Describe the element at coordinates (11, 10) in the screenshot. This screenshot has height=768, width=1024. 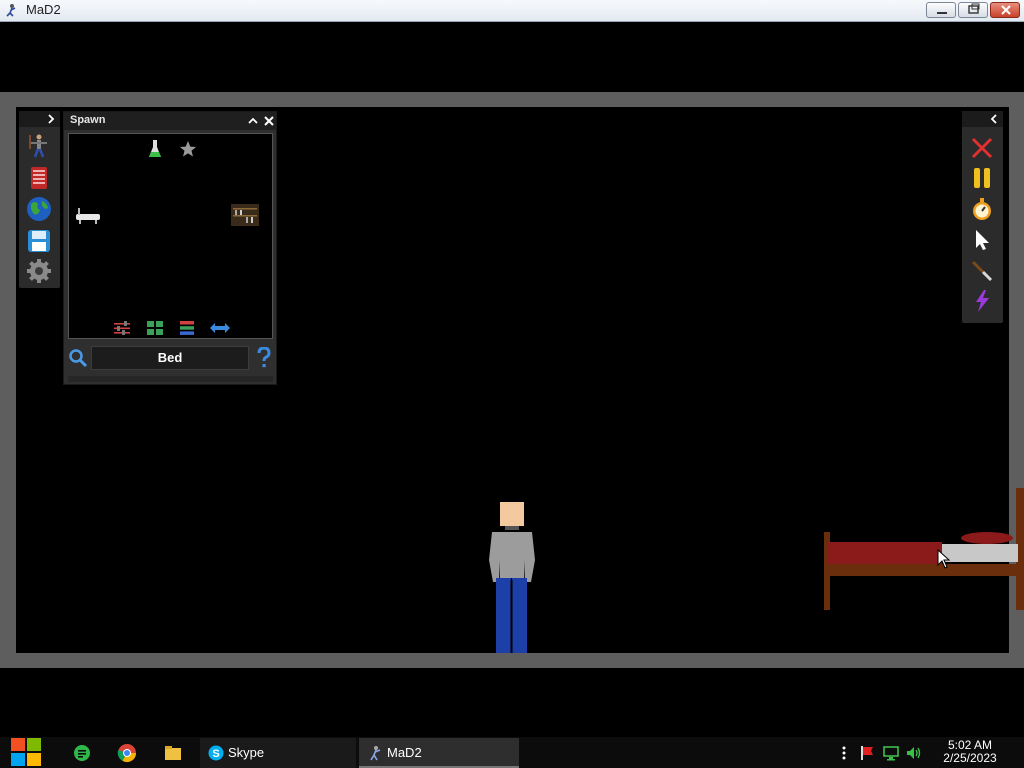
I see `mad2-app-icon` at that location.